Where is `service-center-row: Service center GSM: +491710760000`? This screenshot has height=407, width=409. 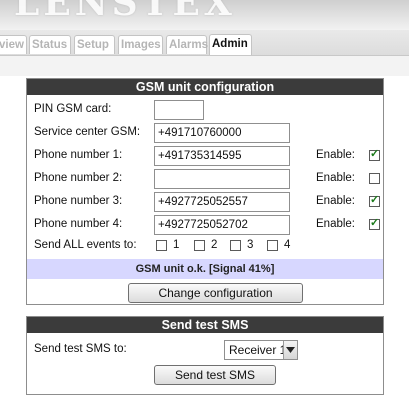 service-center-row: Service center GSM: +491710760000 is located at coordinates (205, 133).